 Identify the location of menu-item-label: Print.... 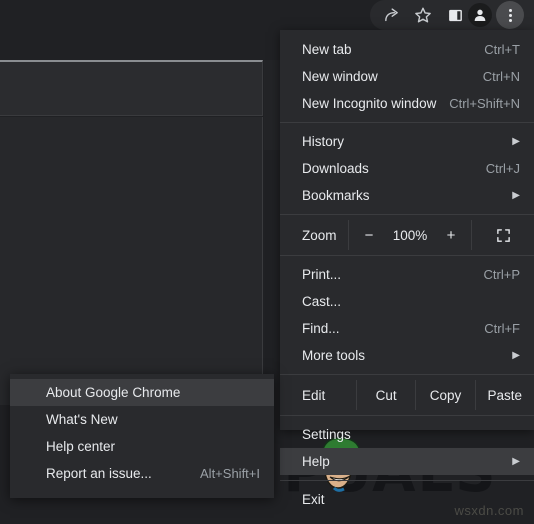
(322, 274).